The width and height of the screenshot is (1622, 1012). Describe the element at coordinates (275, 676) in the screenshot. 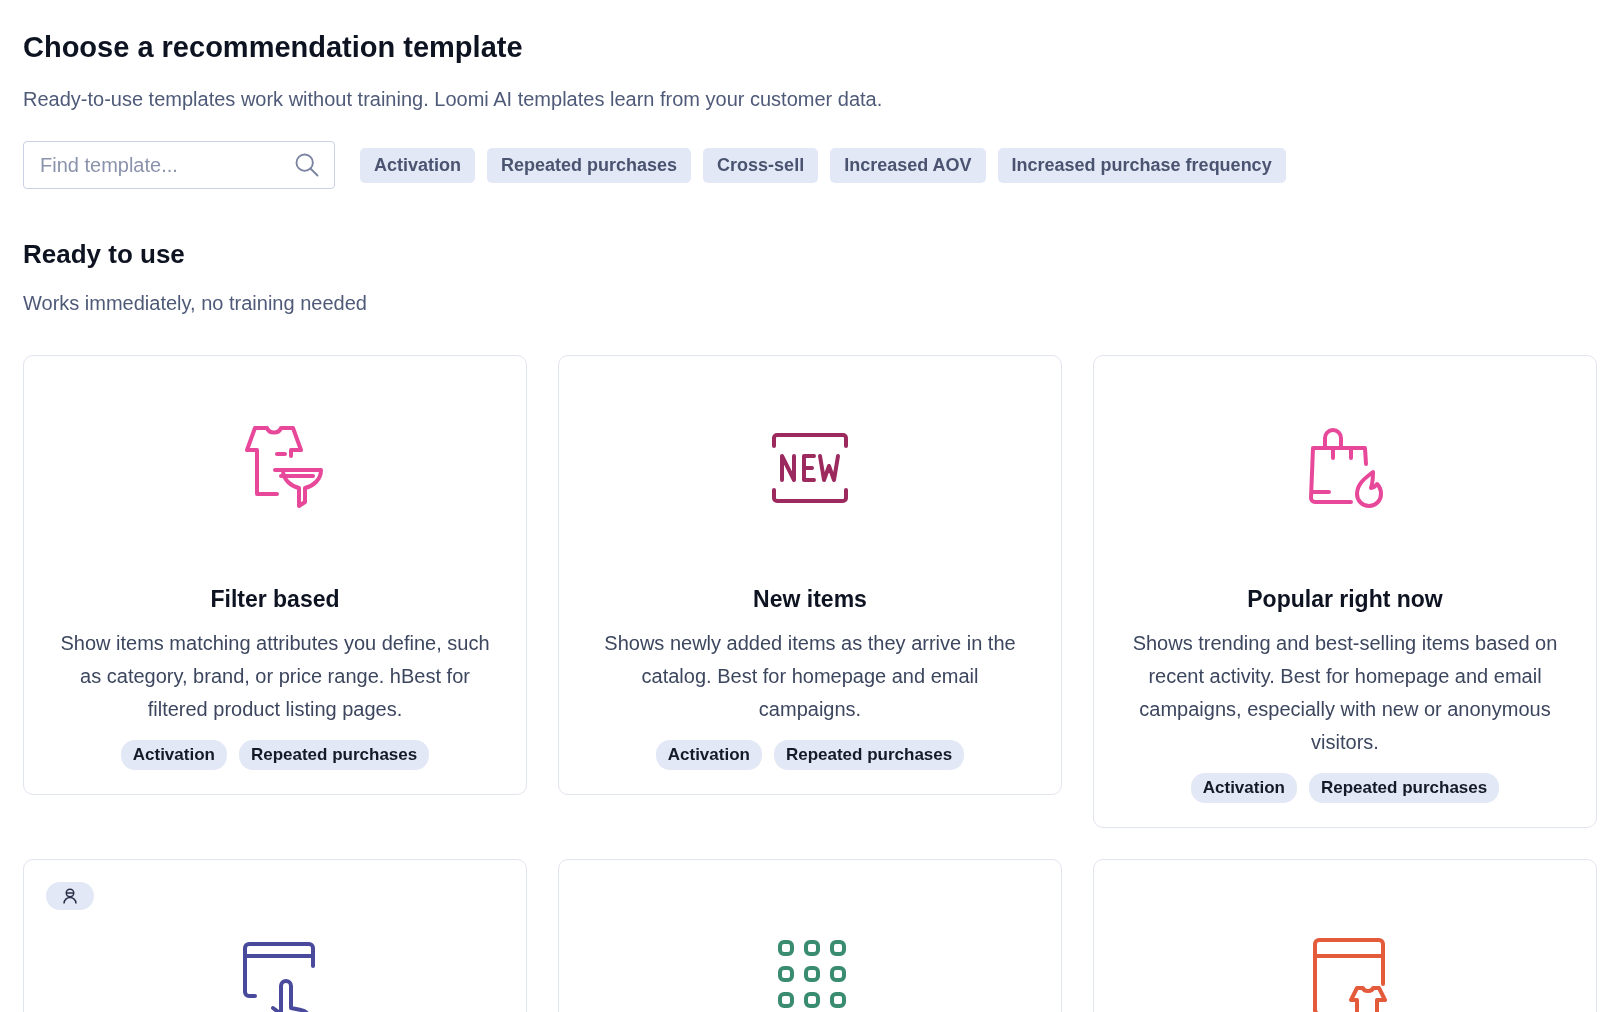

I see `card-description: Show items matching attributes you define, such as category, brand, or price range. hBest for filtered product listing pages.` at that location.